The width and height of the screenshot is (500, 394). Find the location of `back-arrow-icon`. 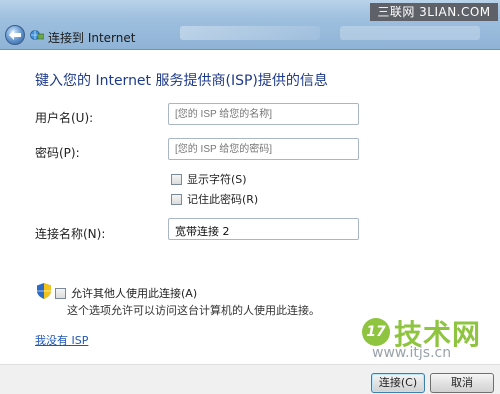

back-arrow-icon is located at coordinates (15, 35).